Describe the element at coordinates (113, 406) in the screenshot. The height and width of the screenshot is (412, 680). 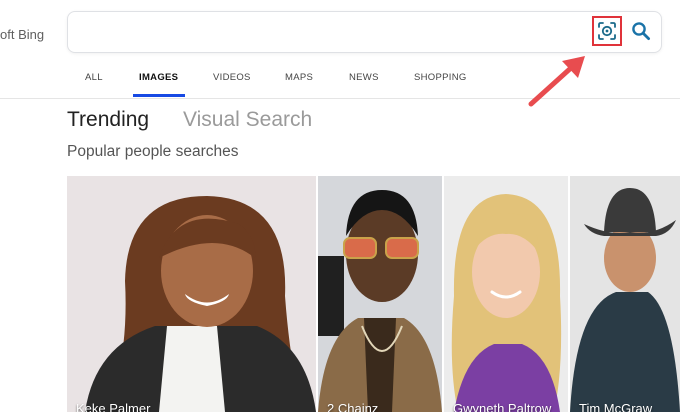
I see `card-label: Keke Palmer` at that location.